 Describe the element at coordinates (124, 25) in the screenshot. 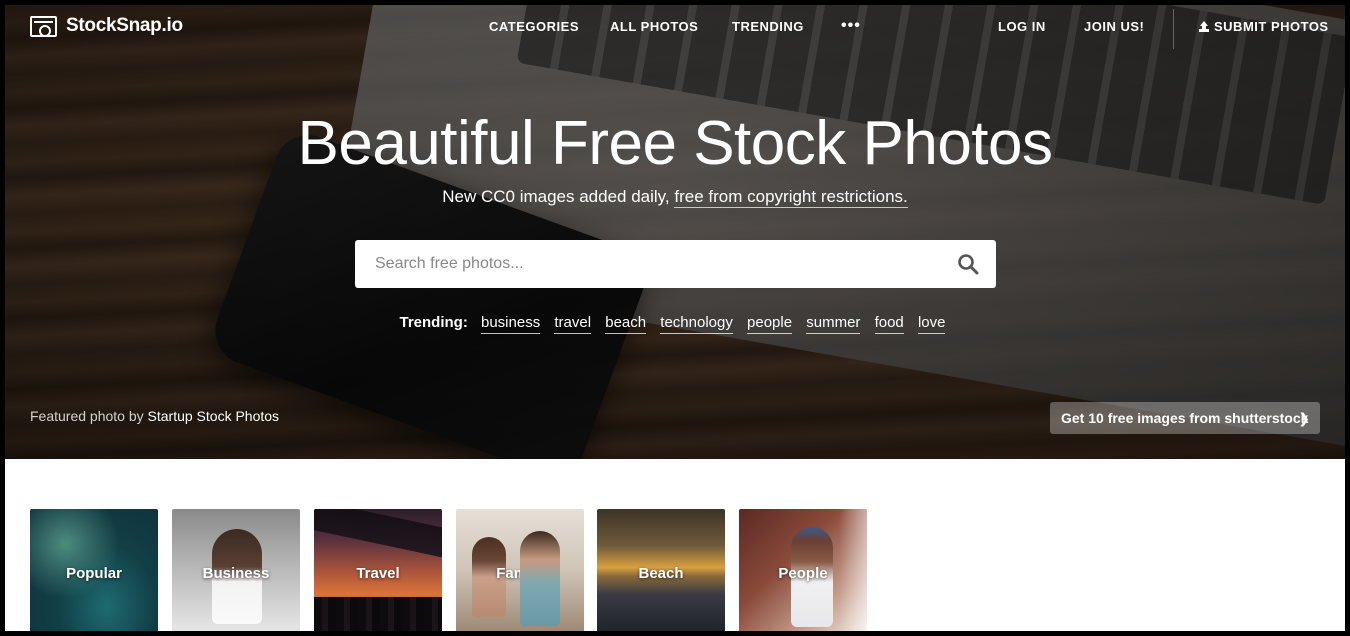

I see `logo-text: StockSnap.io` at that location.